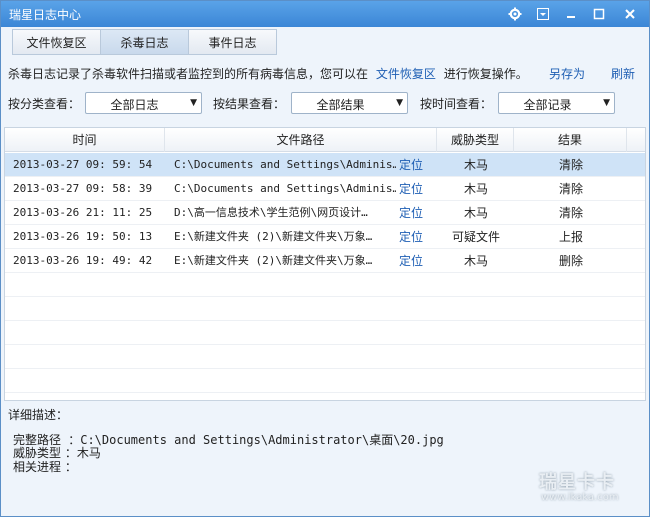  What do you see at coordinates (85, 140) in the screenshot?
I see `column-header-time: 时间` at bounding box center [85, 140].